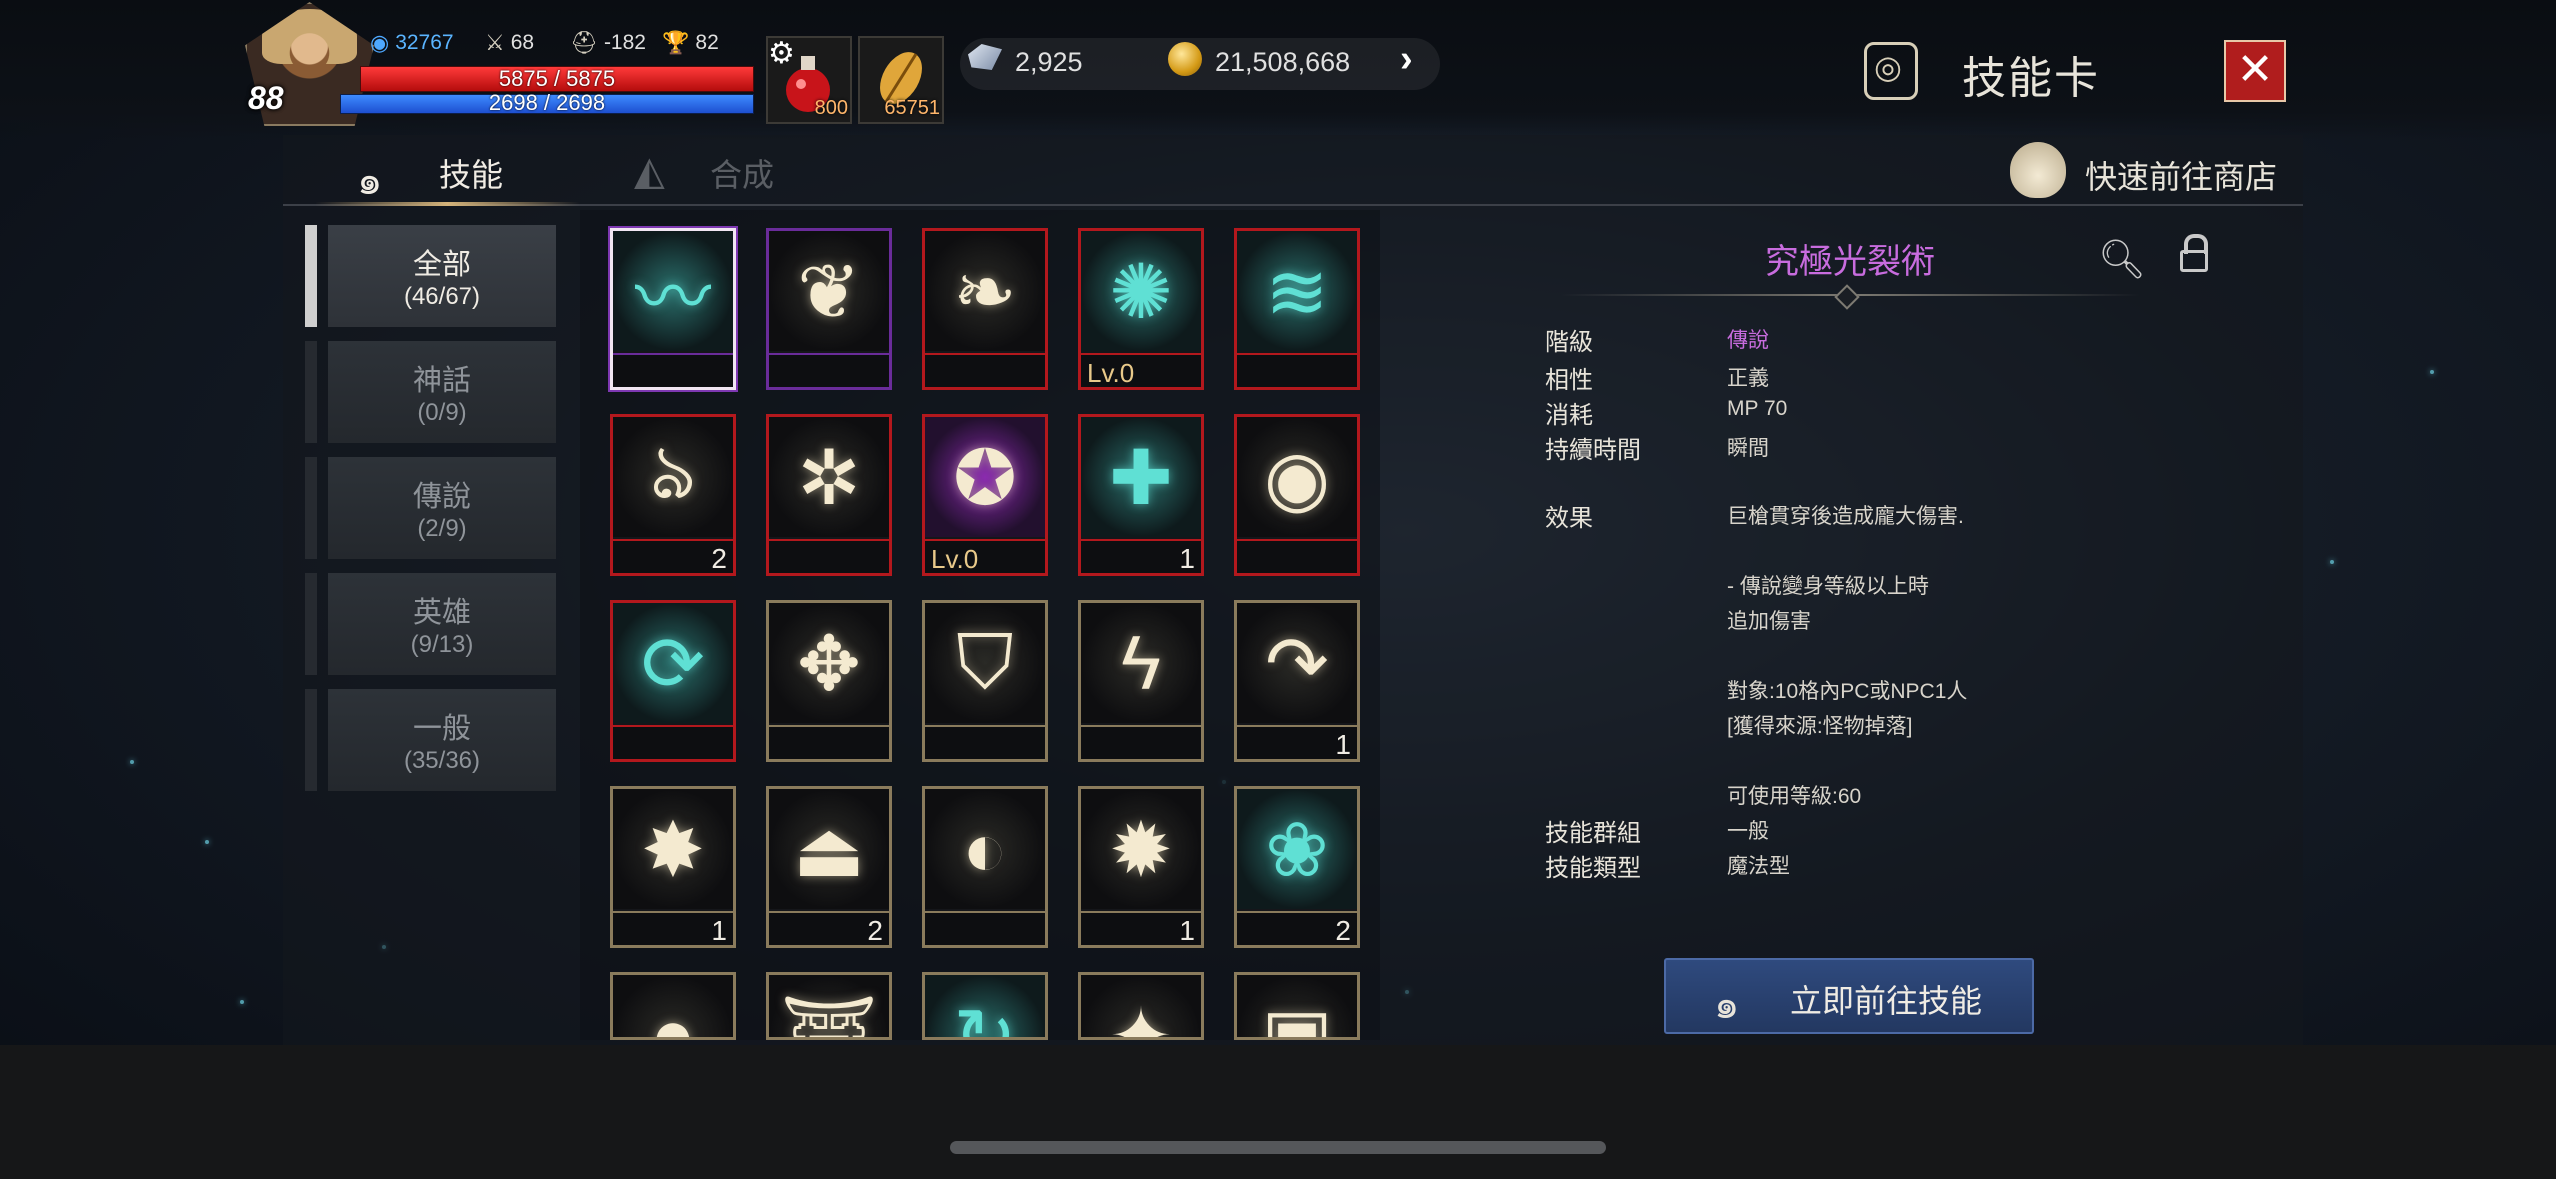  I want to click on helmet-icon: ⛑, so click(584, 42).